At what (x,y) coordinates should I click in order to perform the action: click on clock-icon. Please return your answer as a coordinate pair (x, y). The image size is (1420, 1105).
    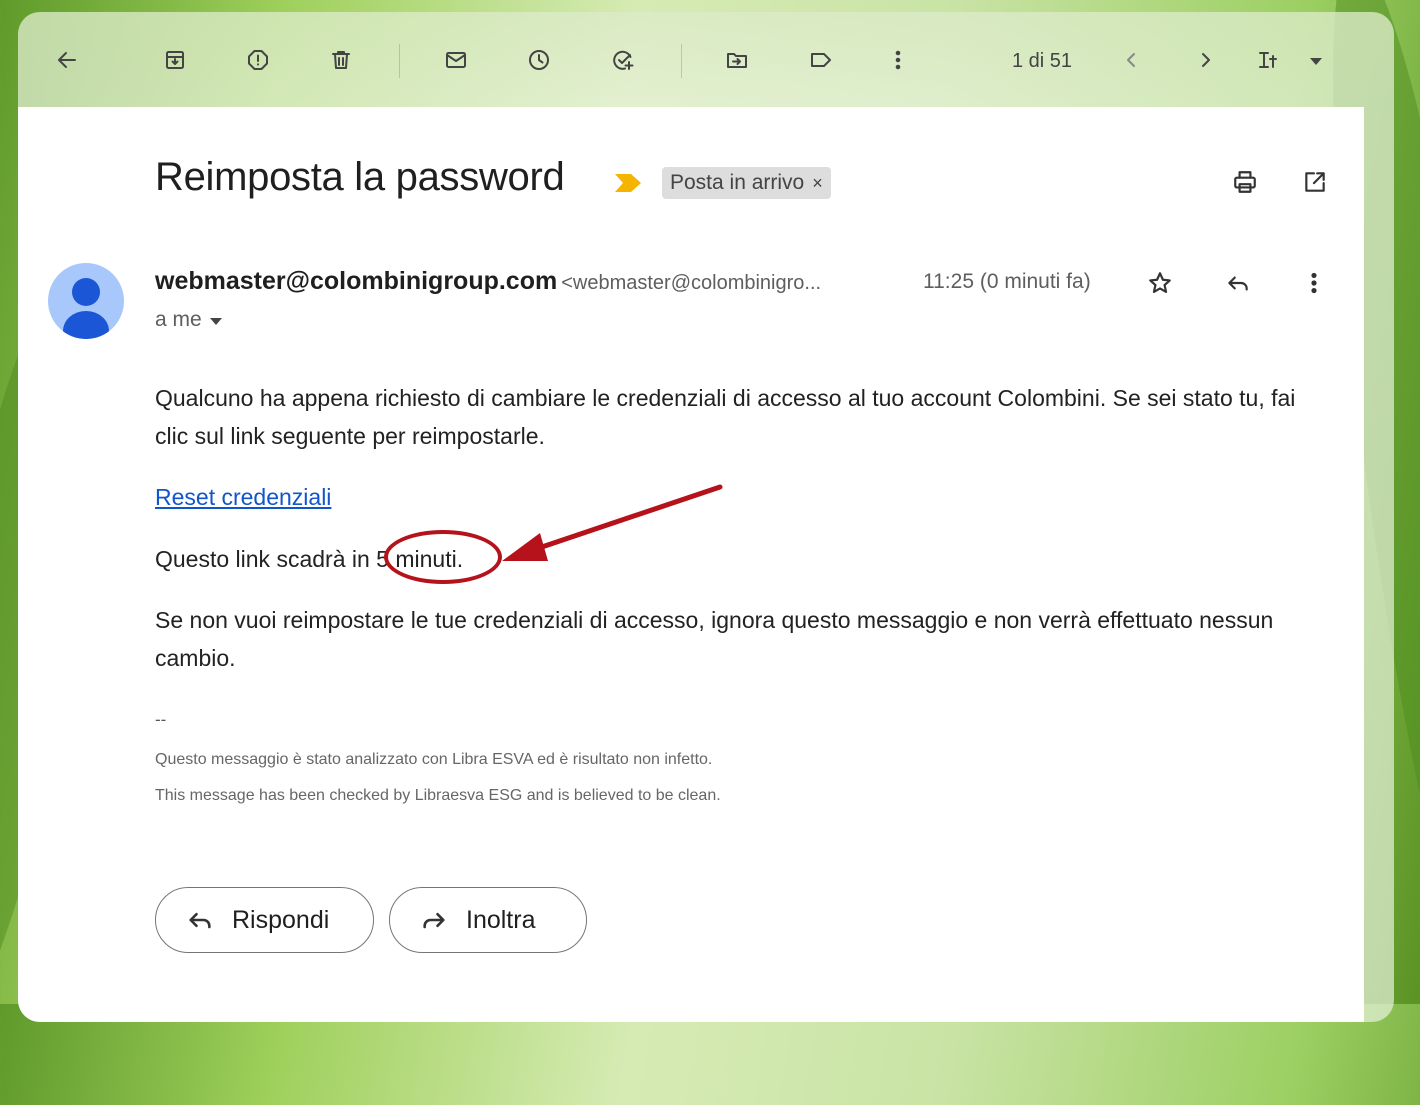
    Looking at the image, I should click on (539, 60).